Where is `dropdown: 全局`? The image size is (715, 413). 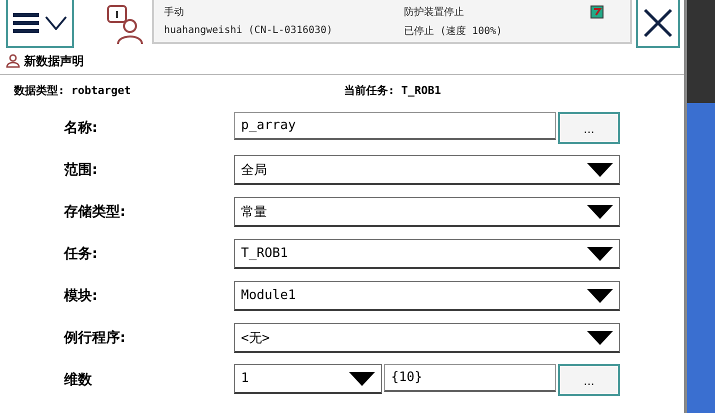
dropdown: 全局 is located at coordinates (427, 170).